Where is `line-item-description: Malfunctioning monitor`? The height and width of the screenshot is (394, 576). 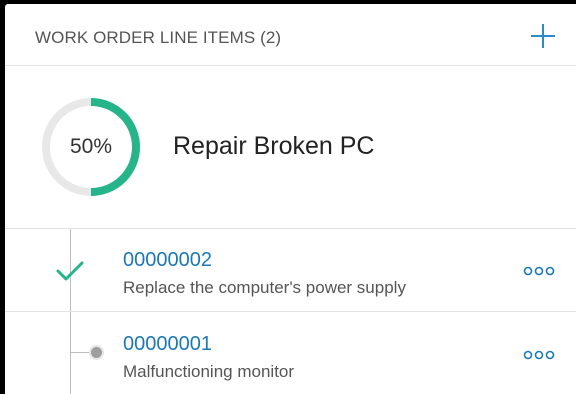 line-item-description: Malfunctioning monitor is located at coordinates (209, 371).